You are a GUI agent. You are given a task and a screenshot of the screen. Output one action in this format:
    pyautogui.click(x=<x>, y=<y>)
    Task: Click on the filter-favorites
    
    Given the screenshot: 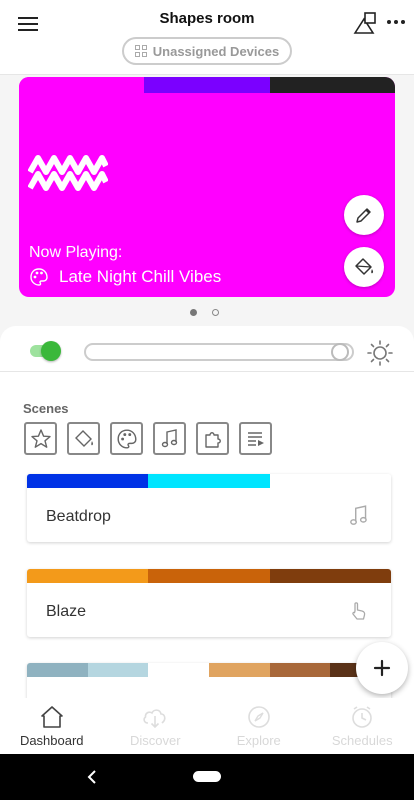 What is the action you would take?
    pyautogui.click(x=40, y=438)
    